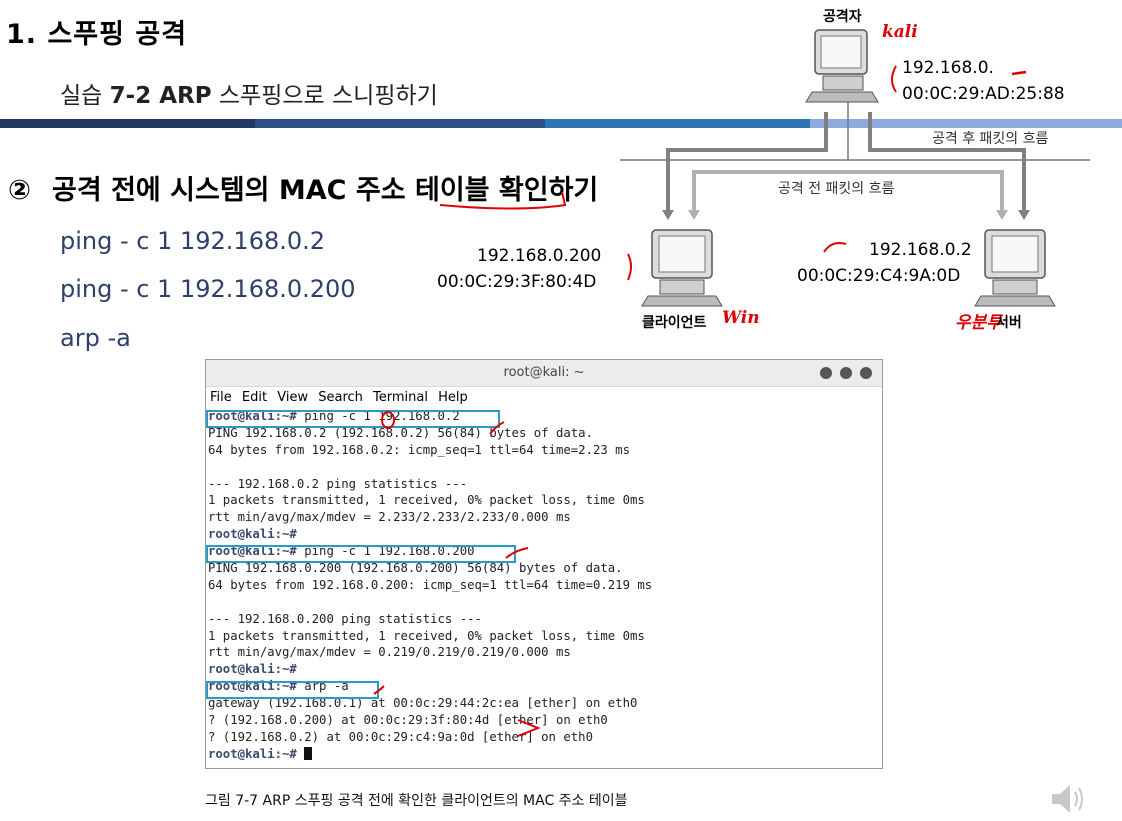  What do you see at coordinates (1009, 323) in the screenshot?
I see `server-label: 서버` at bounding box center [1009, 323].